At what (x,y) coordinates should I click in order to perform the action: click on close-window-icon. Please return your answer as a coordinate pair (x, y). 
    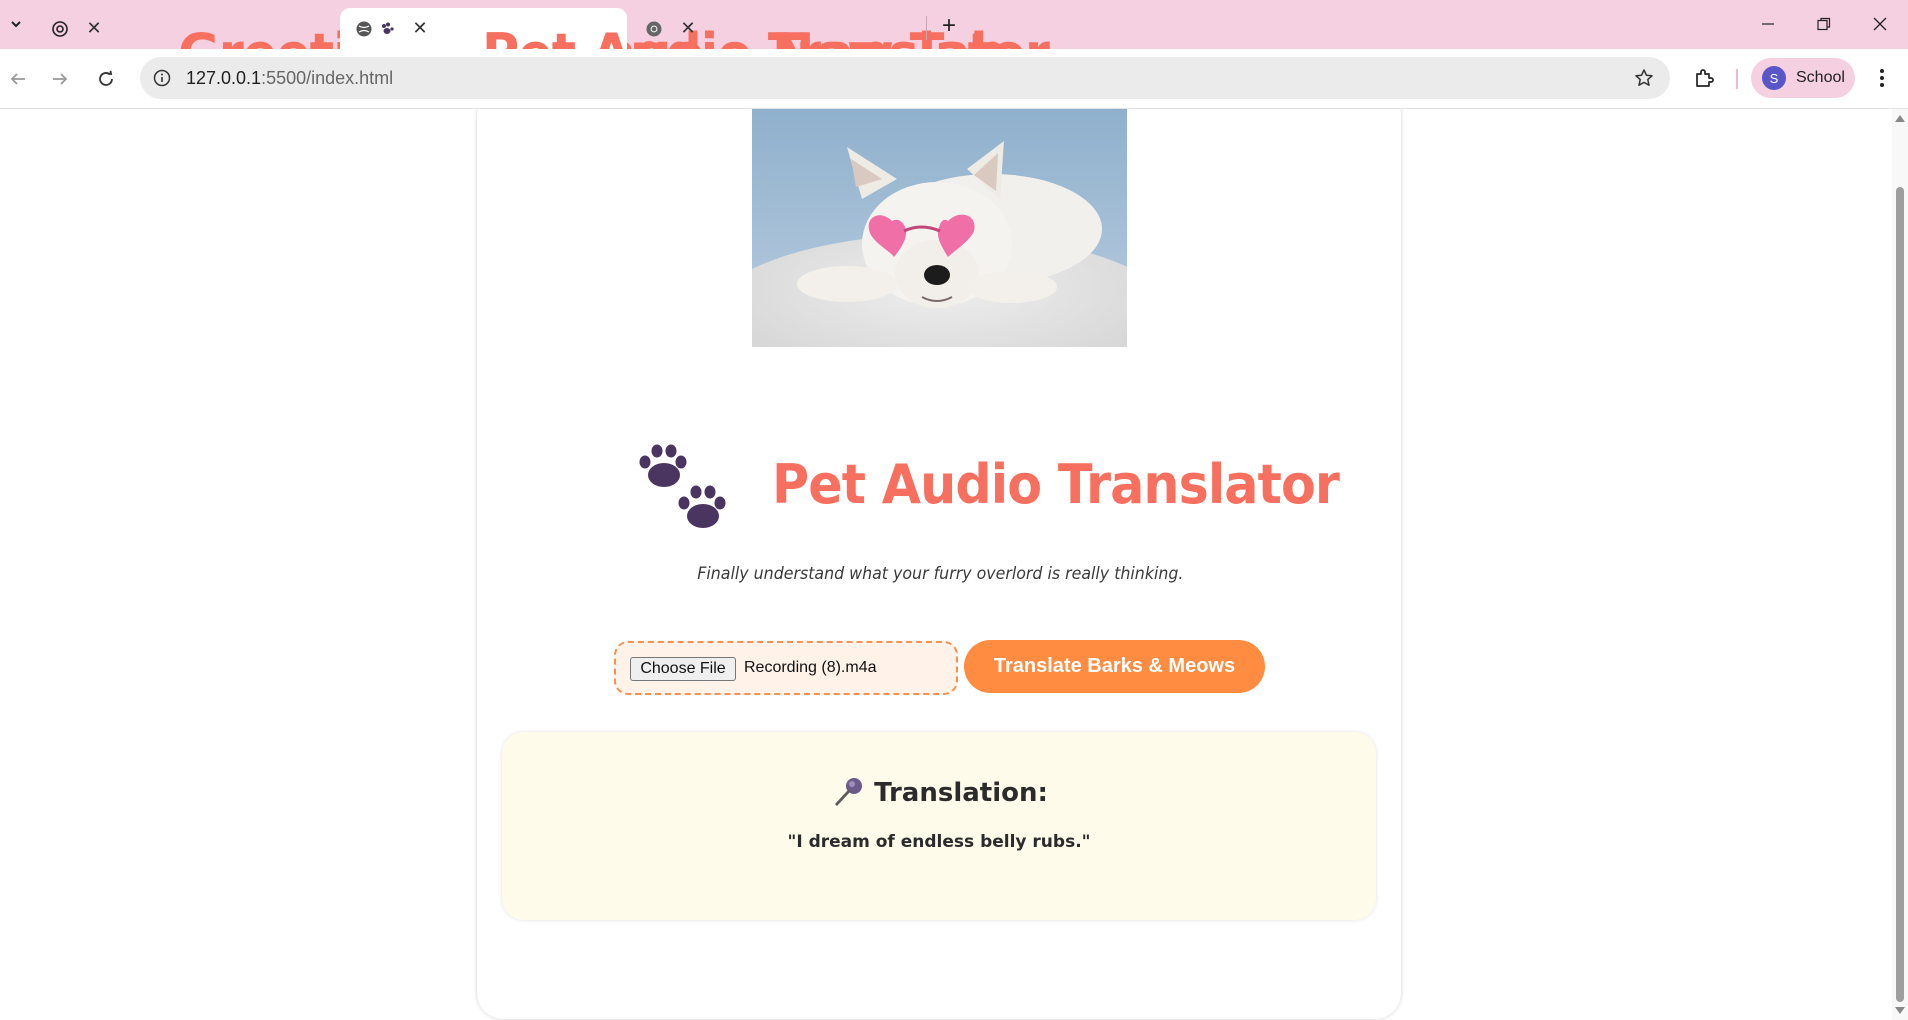
    Looking at the image, I should click on (1880, 24).